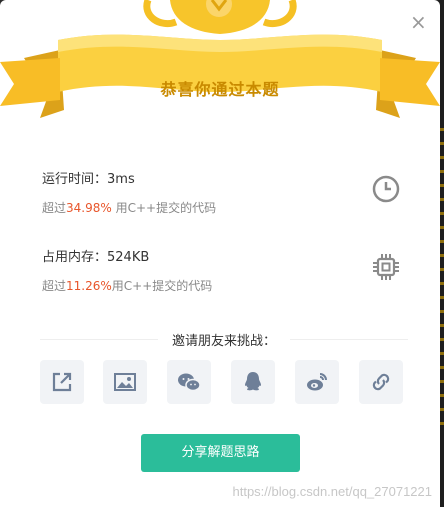 The image size is (444, 507). I want to click on memory-stat: 占用内存：524KB 超过11.26%用C++提交的代码, so click(127, 270).